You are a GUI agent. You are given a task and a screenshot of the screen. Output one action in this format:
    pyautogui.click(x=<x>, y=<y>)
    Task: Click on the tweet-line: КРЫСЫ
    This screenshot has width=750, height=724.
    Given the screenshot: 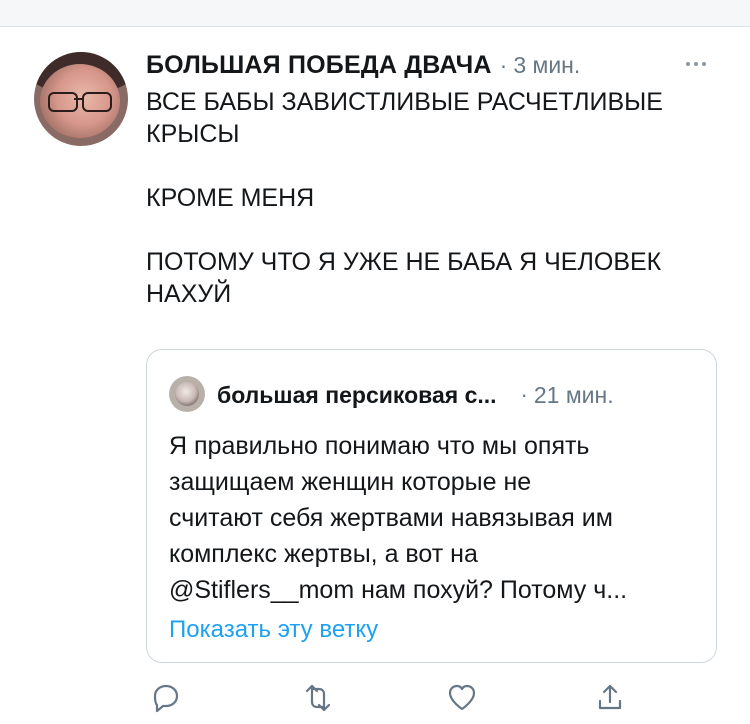 What is the action you would take?
    pyautogui.click(x=193, y=134)
    